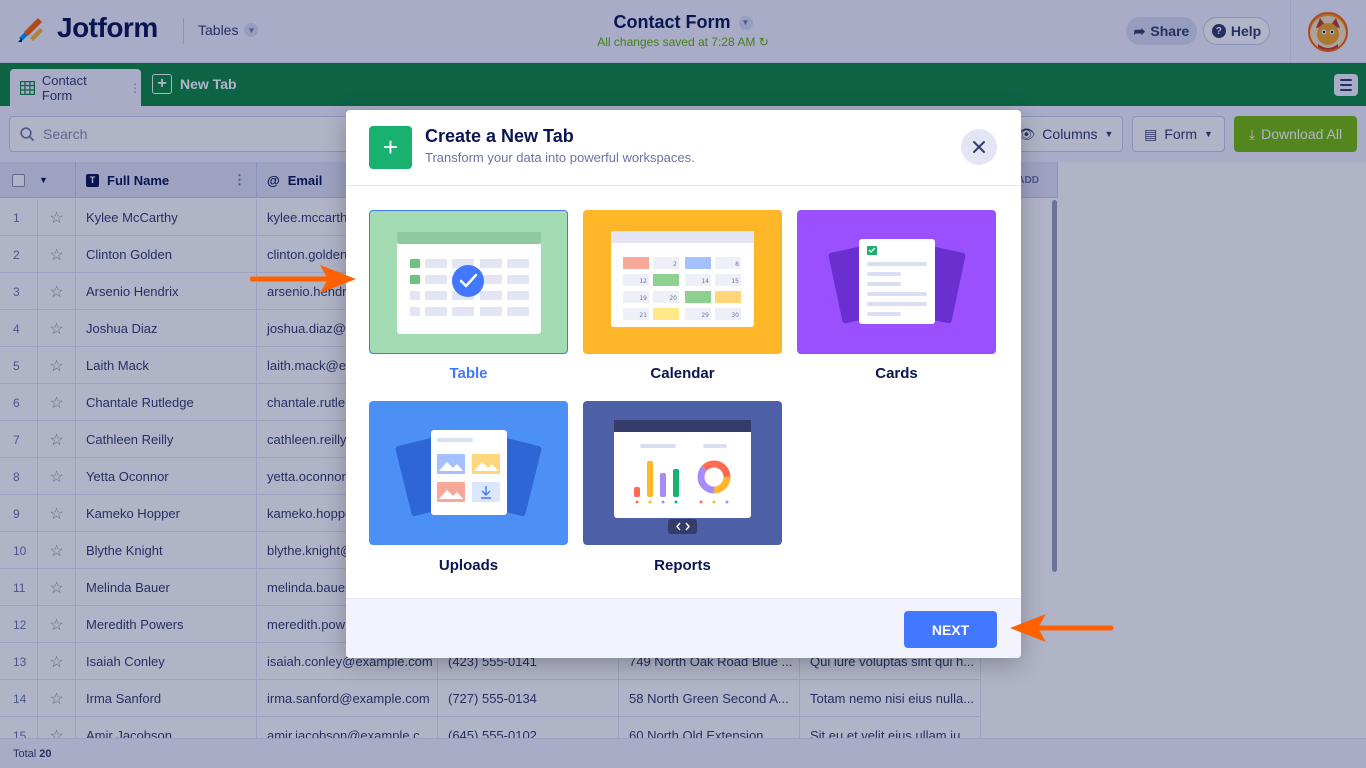  I want to click on cards-illustration-icon, so click(897, 281).